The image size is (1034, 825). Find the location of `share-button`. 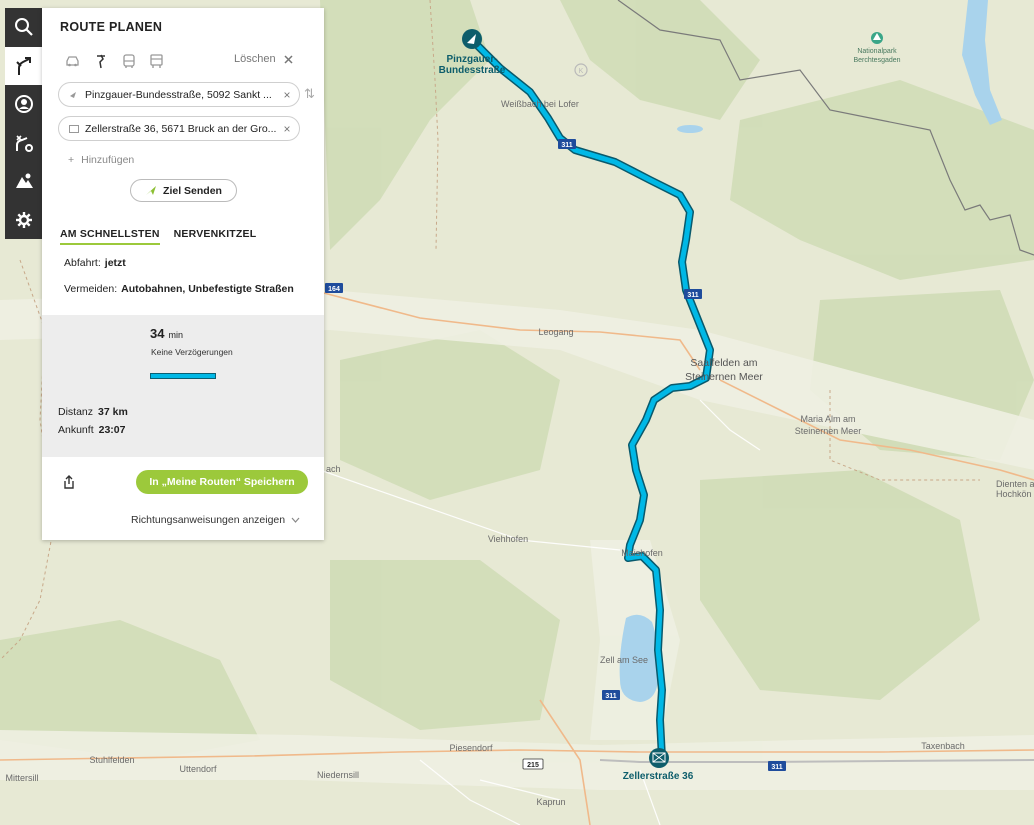

share-button is located at coordinates (69, 484).